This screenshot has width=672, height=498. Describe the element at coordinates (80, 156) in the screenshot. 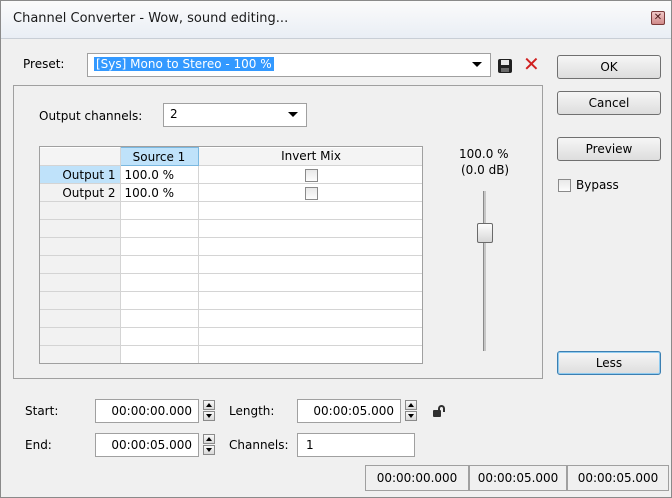

I see `grid-corner` at that location.